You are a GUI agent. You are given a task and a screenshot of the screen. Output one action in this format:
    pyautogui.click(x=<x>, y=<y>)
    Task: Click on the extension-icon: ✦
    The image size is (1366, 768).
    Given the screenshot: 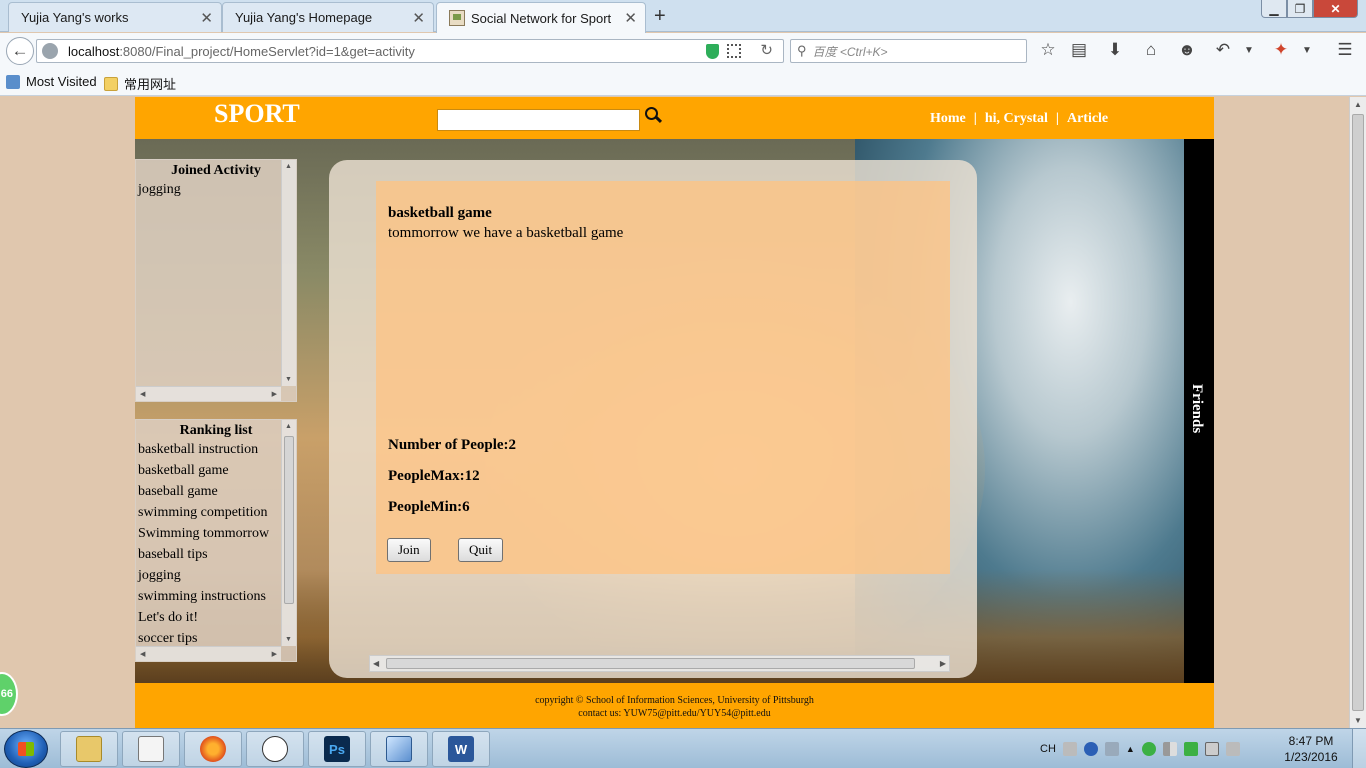 What is the action you would take?
    pyautogui.click(x=1281, y=50)
    